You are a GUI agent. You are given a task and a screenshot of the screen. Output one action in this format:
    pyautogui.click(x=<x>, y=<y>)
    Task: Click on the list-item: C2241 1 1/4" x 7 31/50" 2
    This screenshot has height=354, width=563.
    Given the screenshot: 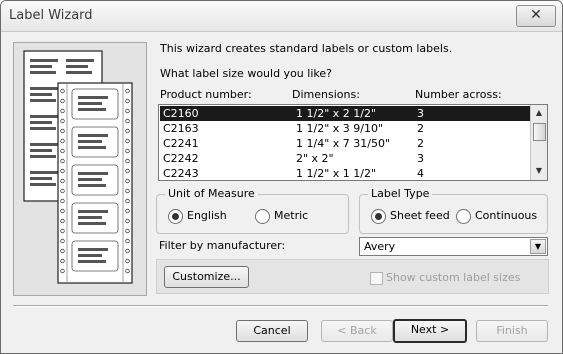 What is the action you would take?
    pyautogui.click(x=345, y=143)
    